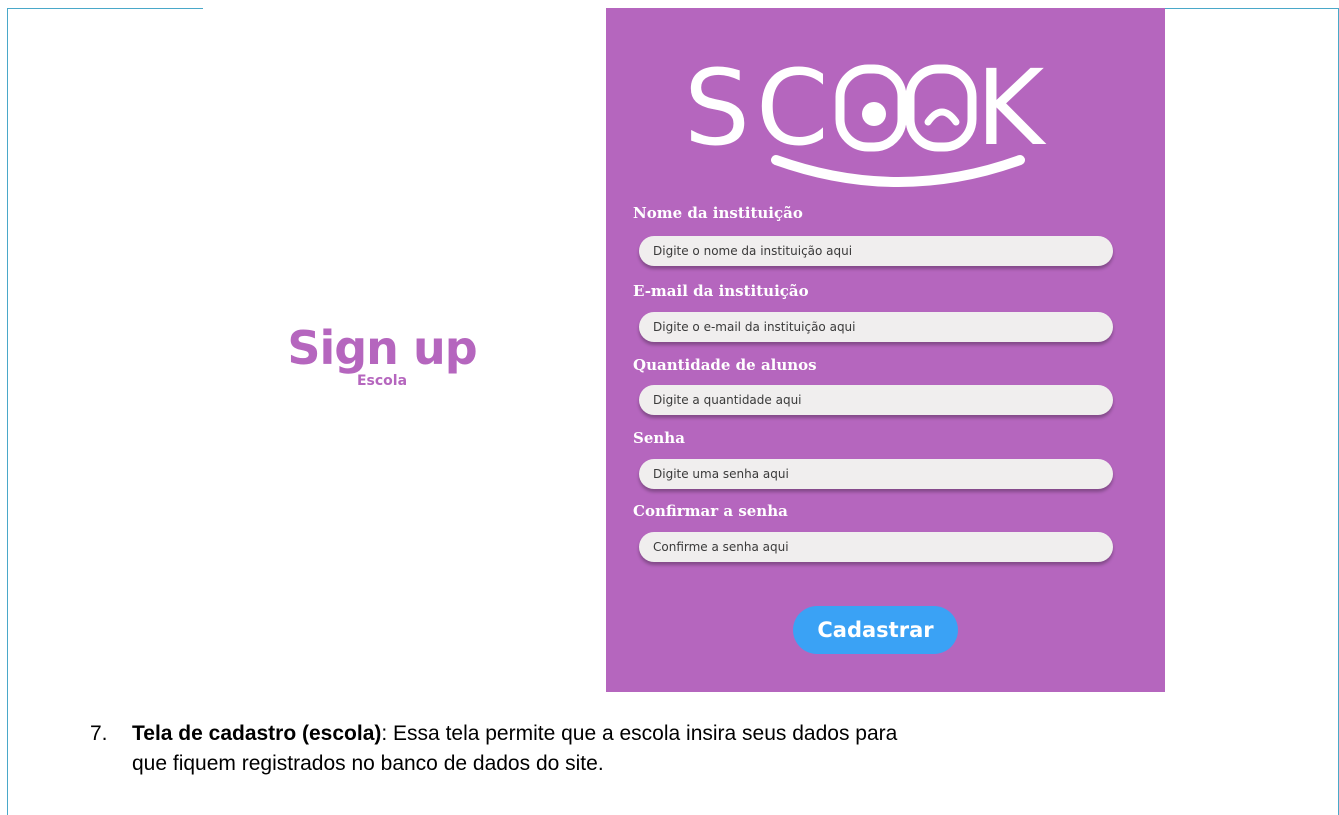  What do you see at coordinates (884, 126) in the screenshot?
I see `scook-logo: S C K` at bounding box center [884, 126].